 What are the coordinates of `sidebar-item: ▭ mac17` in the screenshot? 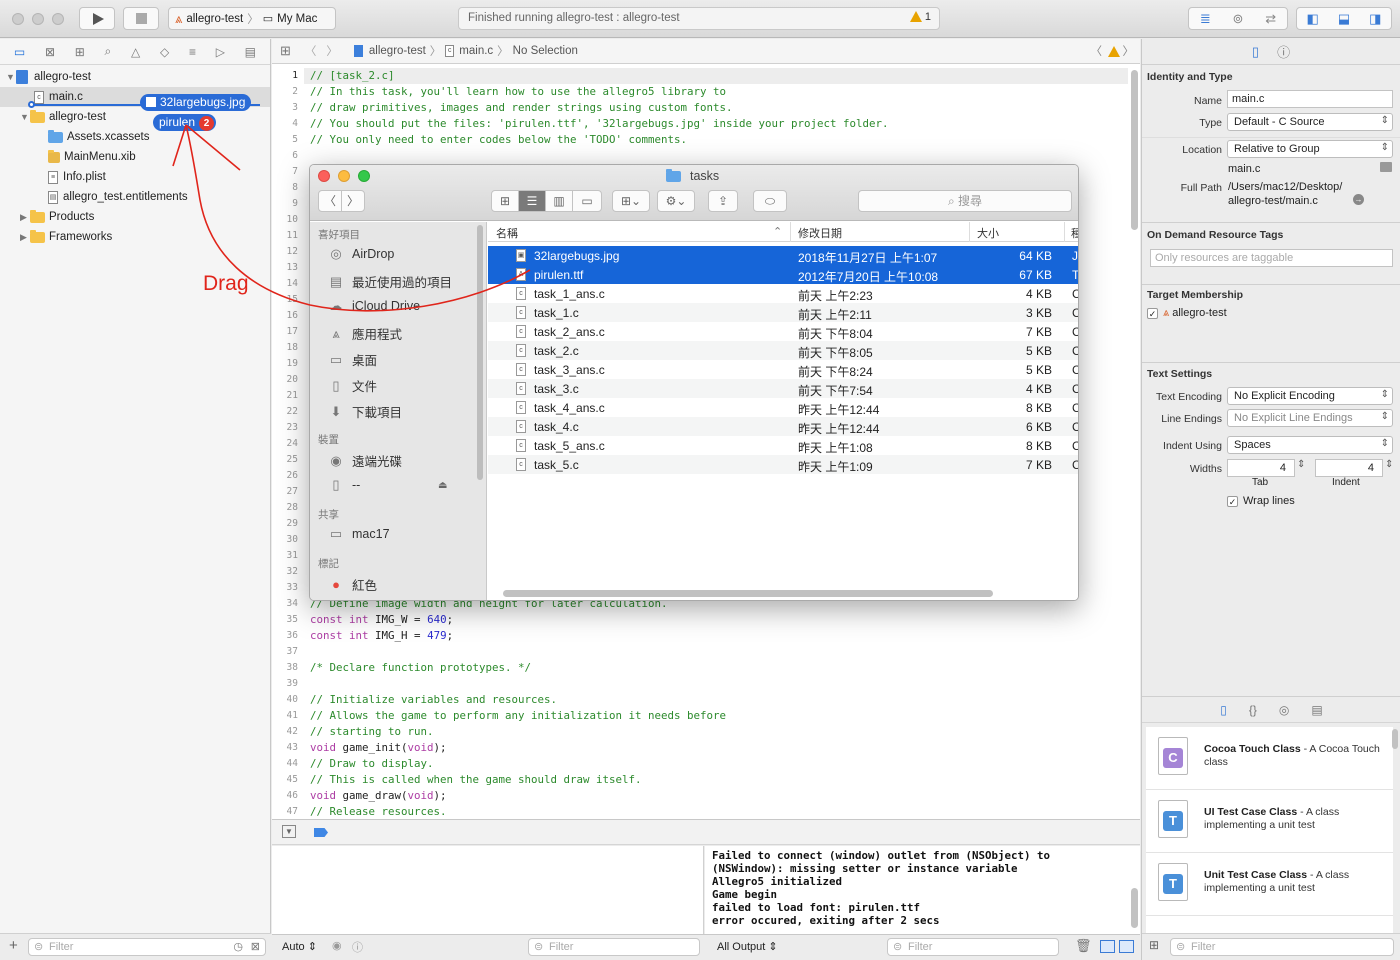 It's located at (359, 534).